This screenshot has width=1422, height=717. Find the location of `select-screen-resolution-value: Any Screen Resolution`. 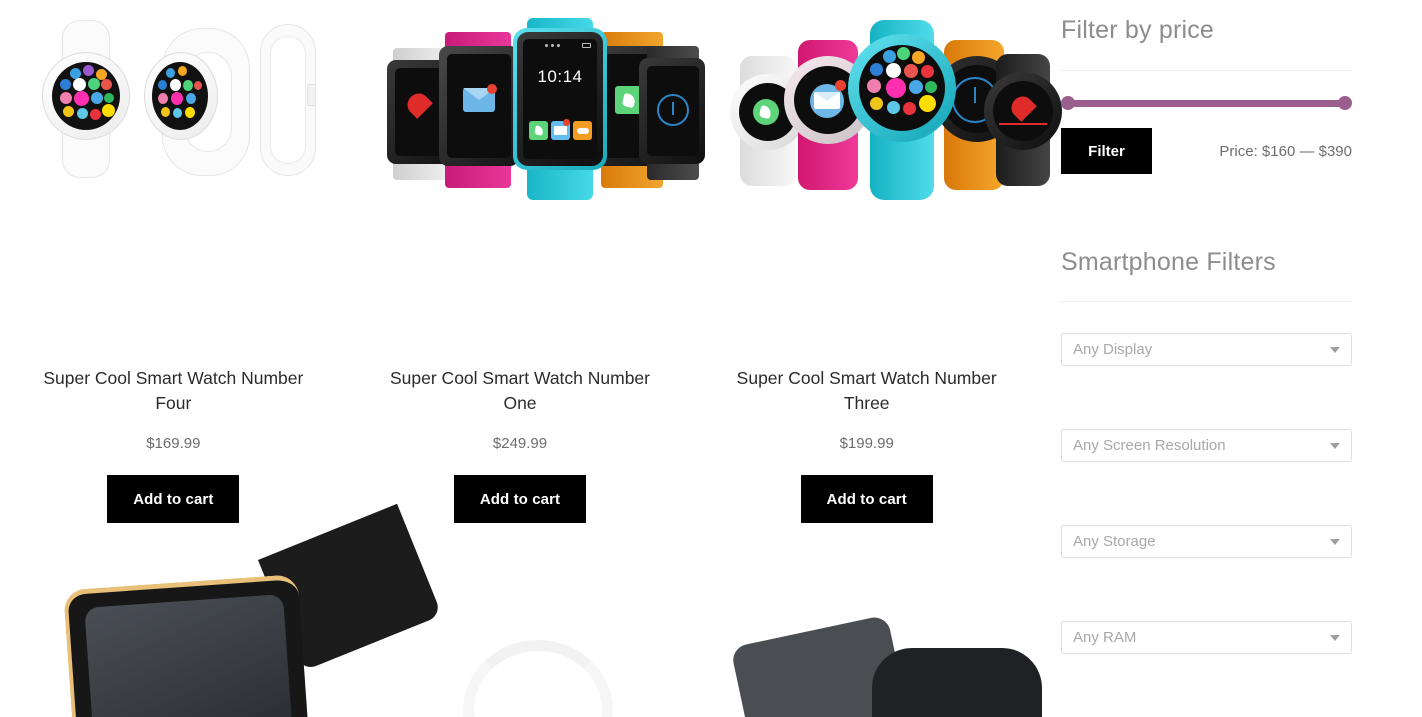

select-screen-resolution-value: Any Screen Resolution is located at coordinates (1149, 445).